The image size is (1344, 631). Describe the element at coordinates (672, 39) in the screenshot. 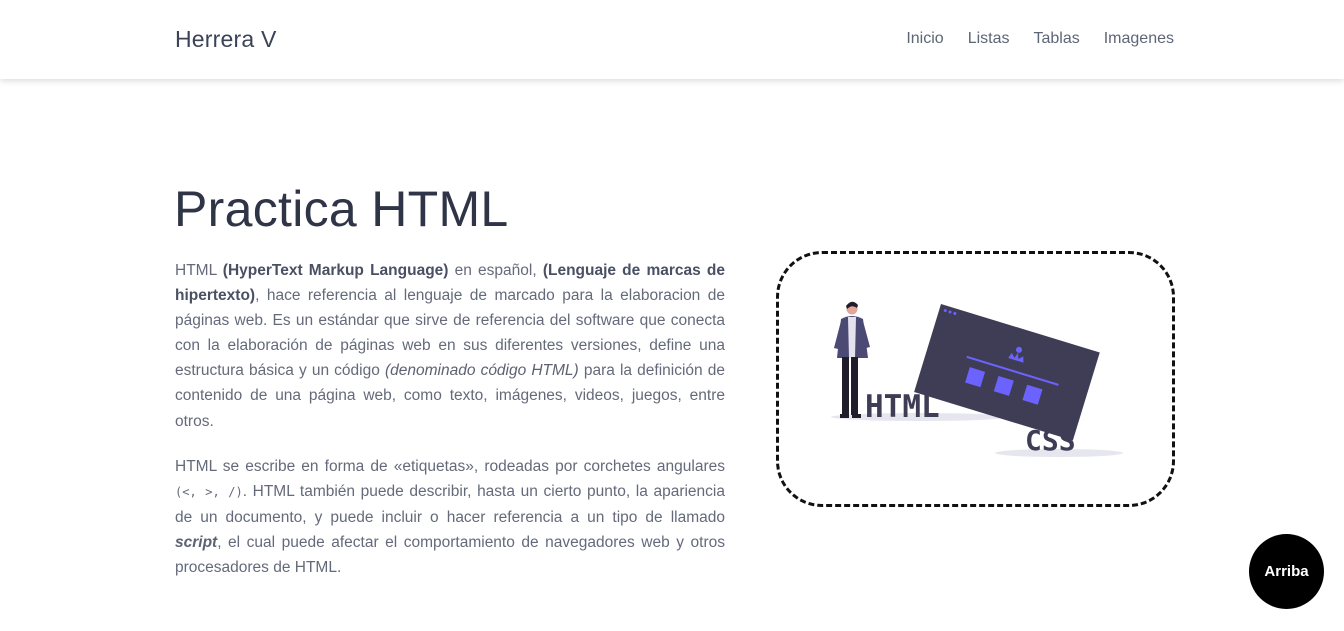

I see `navbar: Herrera V Inicio Listas Tablas Imagenes` at that location.